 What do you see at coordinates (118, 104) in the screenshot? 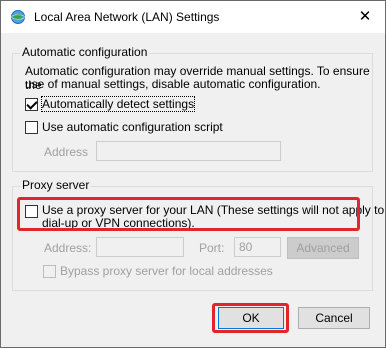
I see `auto-detect-label: Automatically detect settings` at bounding box center [118, 104].